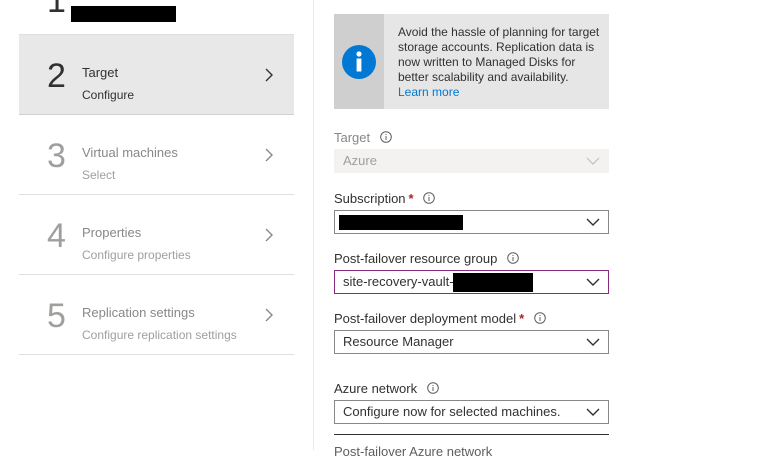 This screenshot has height=459, width=780. I want to click on step-number: 5, so click(56, 316).